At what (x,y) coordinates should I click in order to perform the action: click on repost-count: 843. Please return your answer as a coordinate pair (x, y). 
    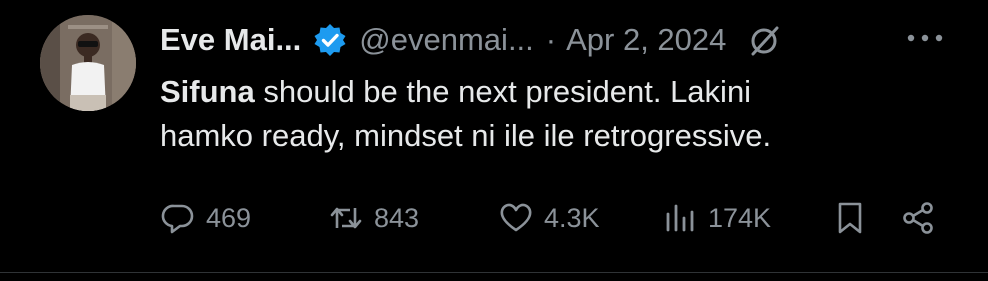
    Looking at the image, I should click on (397, 217).